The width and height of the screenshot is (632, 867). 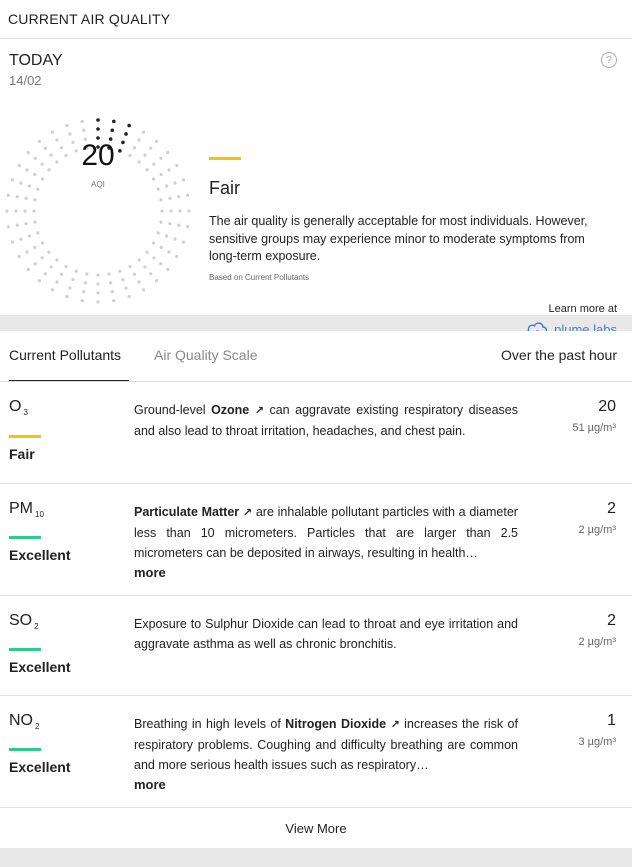 What do you see at coordinates (36, 60) in the screenshot?
I see `today-label: TODAY` at bounding box center [36, 60].